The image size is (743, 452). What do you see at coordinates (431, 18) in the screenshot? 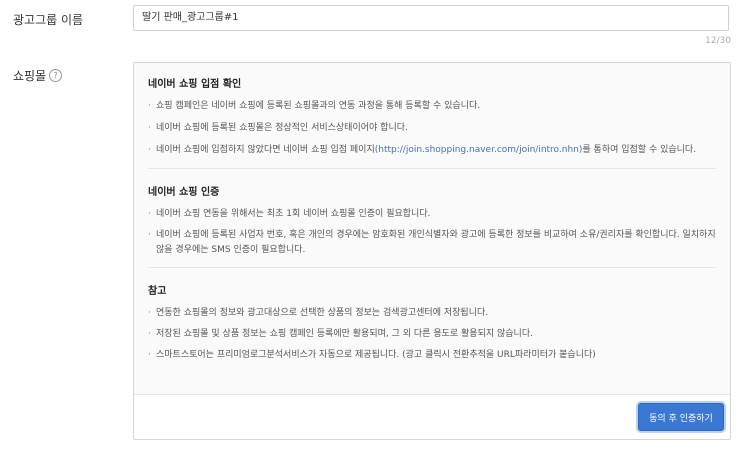
I see `ad-group-name-input: 딸기 판매_광고그룹#1` at bounding box center [431, 18].